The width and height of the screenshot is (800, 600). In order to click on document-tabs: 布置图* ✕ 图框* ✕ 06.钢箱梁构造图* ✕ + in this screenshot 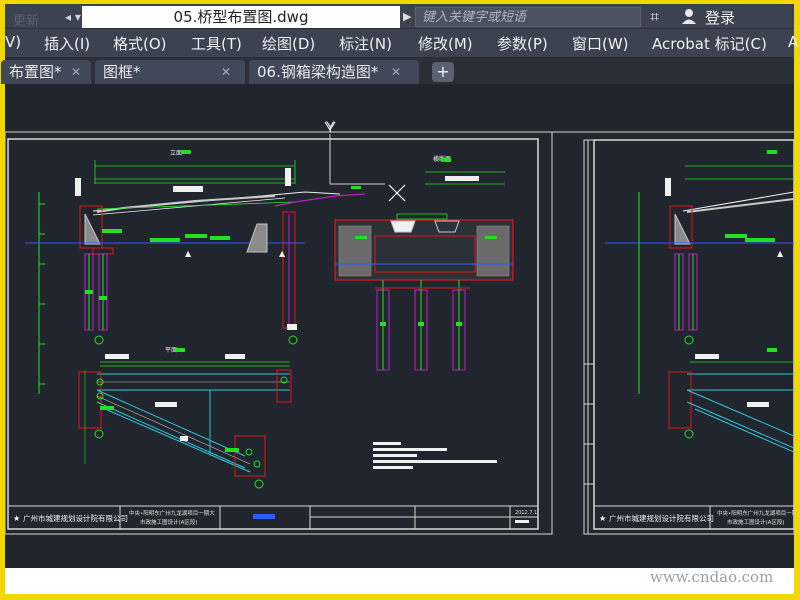, I will do `click(397, 70)`.